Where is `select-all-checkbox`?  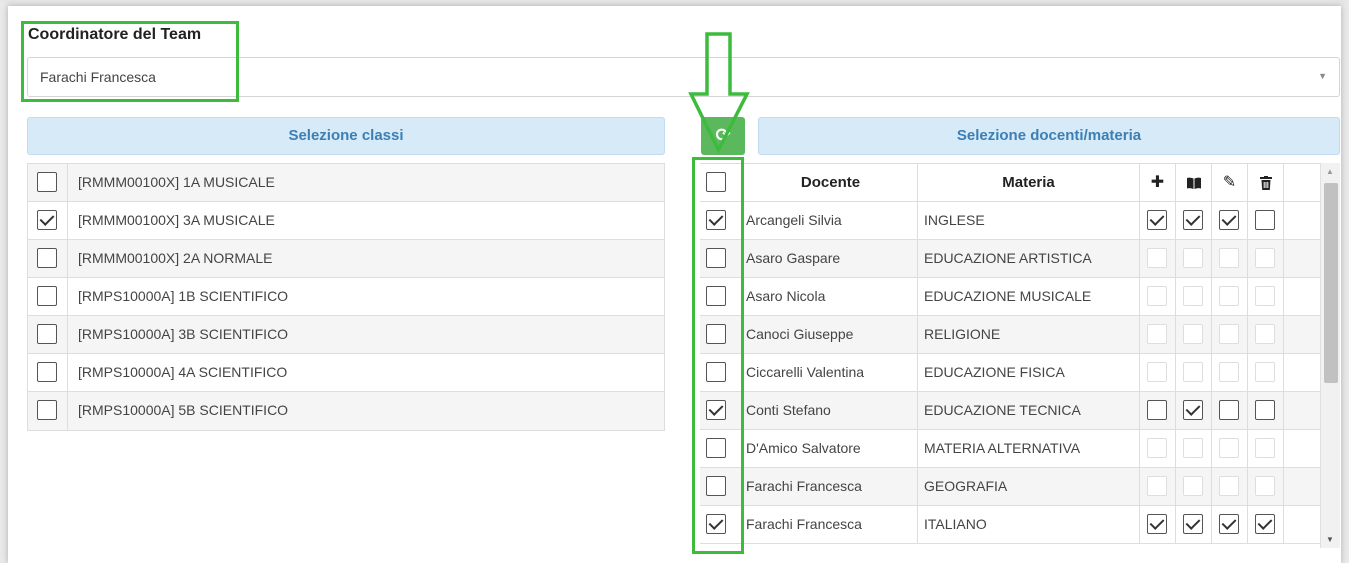 select-all-checkbox is located at coordinates (716, 182).